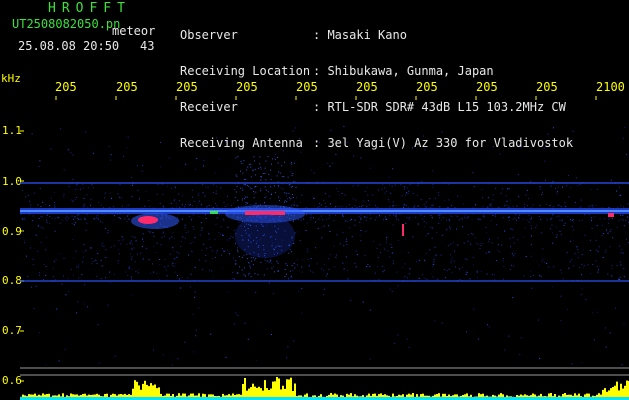  Describe the element at coordinates (134, 31) in the screenshot. I see `meteor-tag: meteor` at that location.